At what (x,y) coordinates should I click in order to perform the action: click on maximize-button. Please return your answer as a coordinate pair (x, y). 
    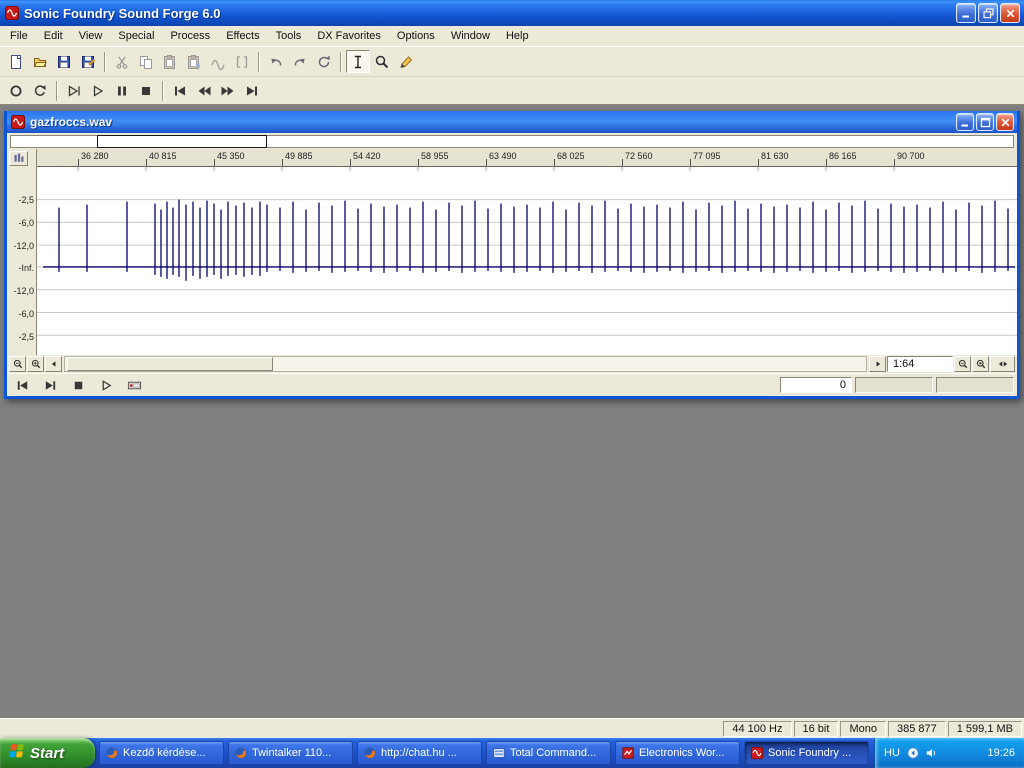
    Looking at the image, I should click on (985, 122).